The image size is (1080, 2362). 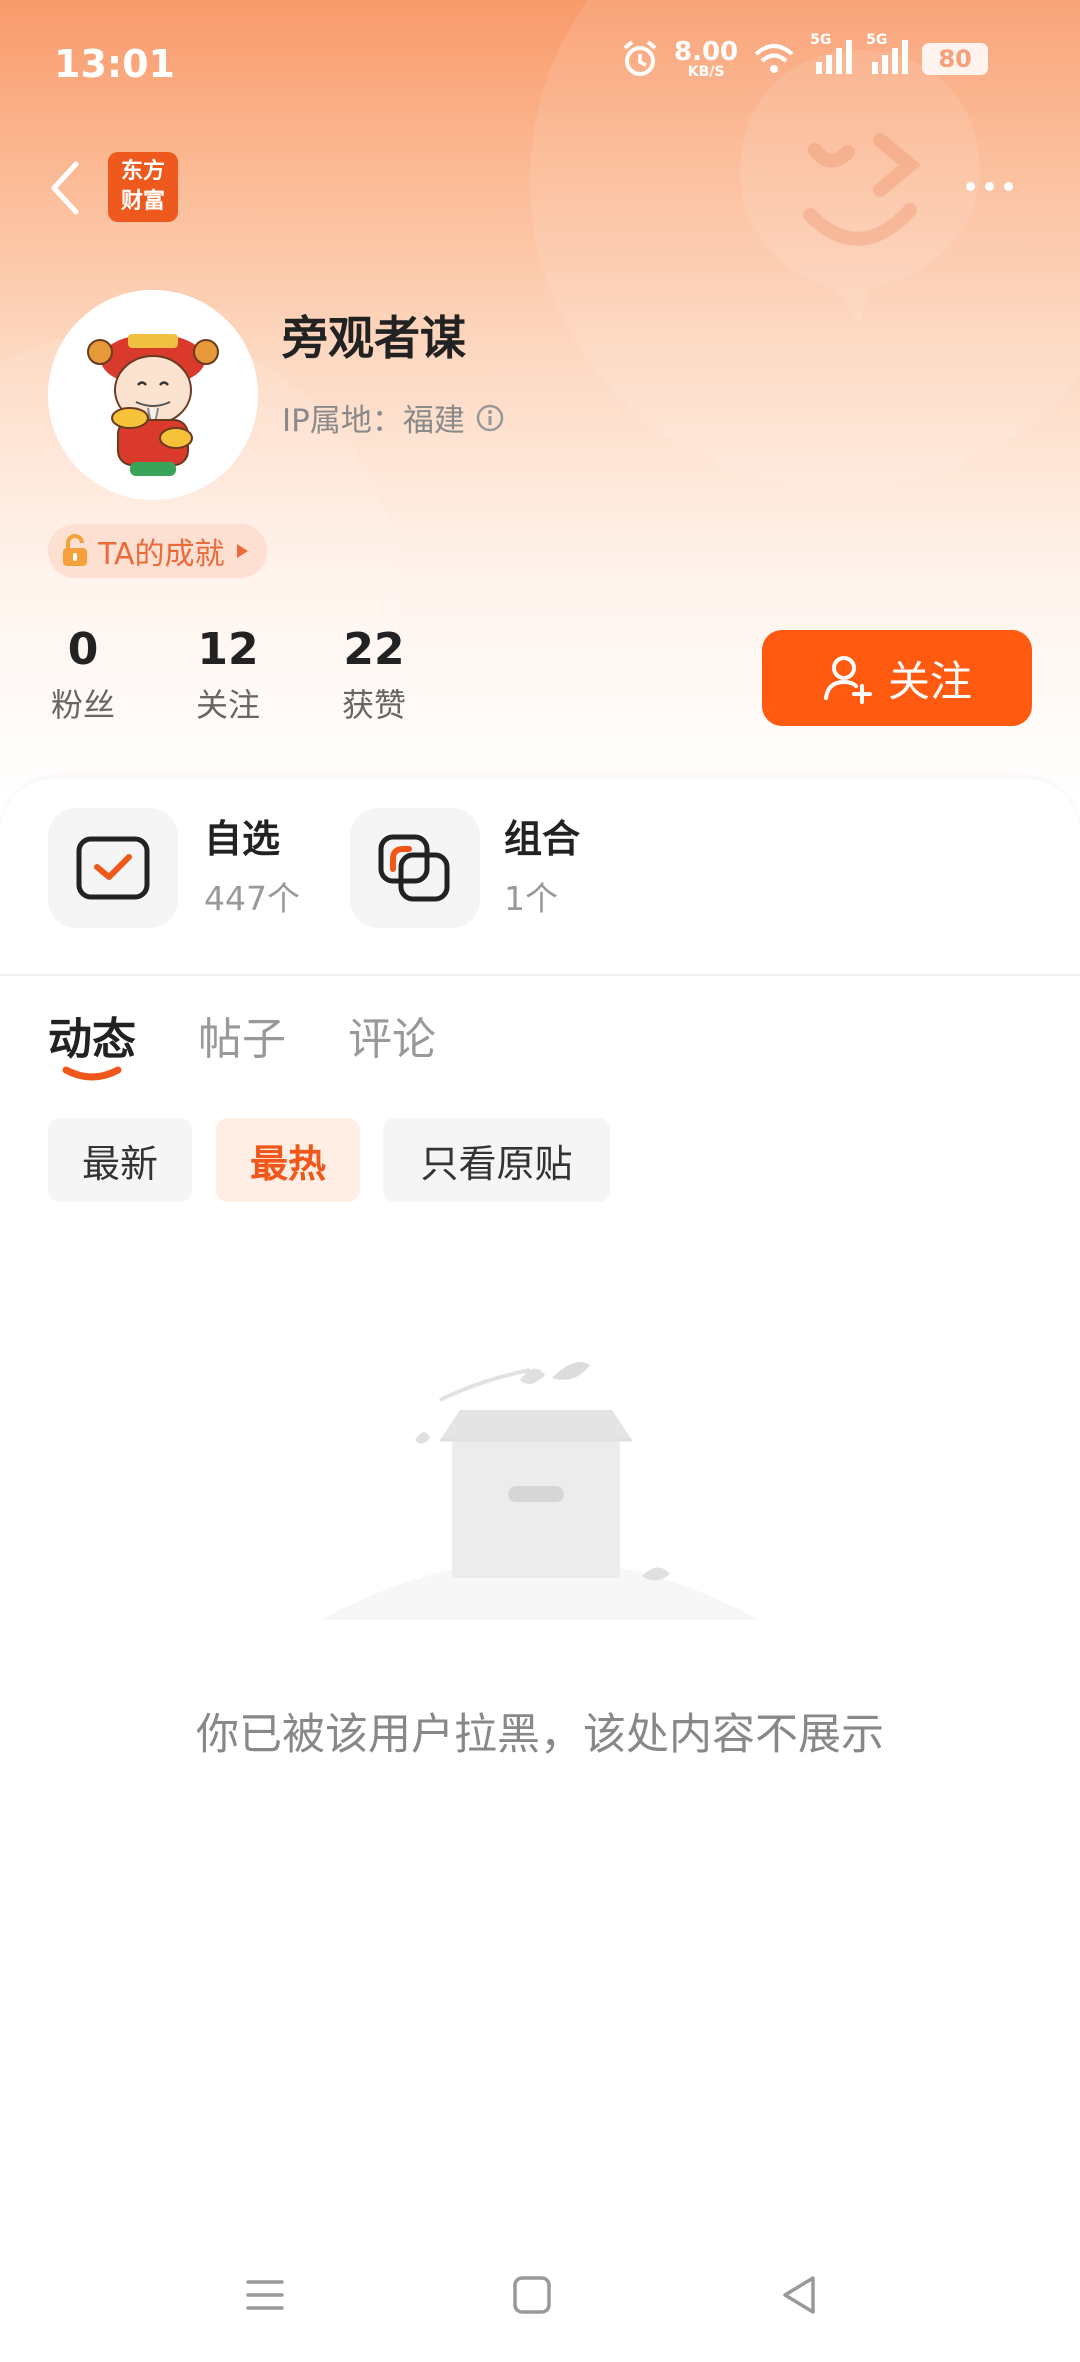 What do you see at coordinates (92, 1035) in the screenshot?
I see `tab-activity: 动态` at bounding box center [92, 1035].